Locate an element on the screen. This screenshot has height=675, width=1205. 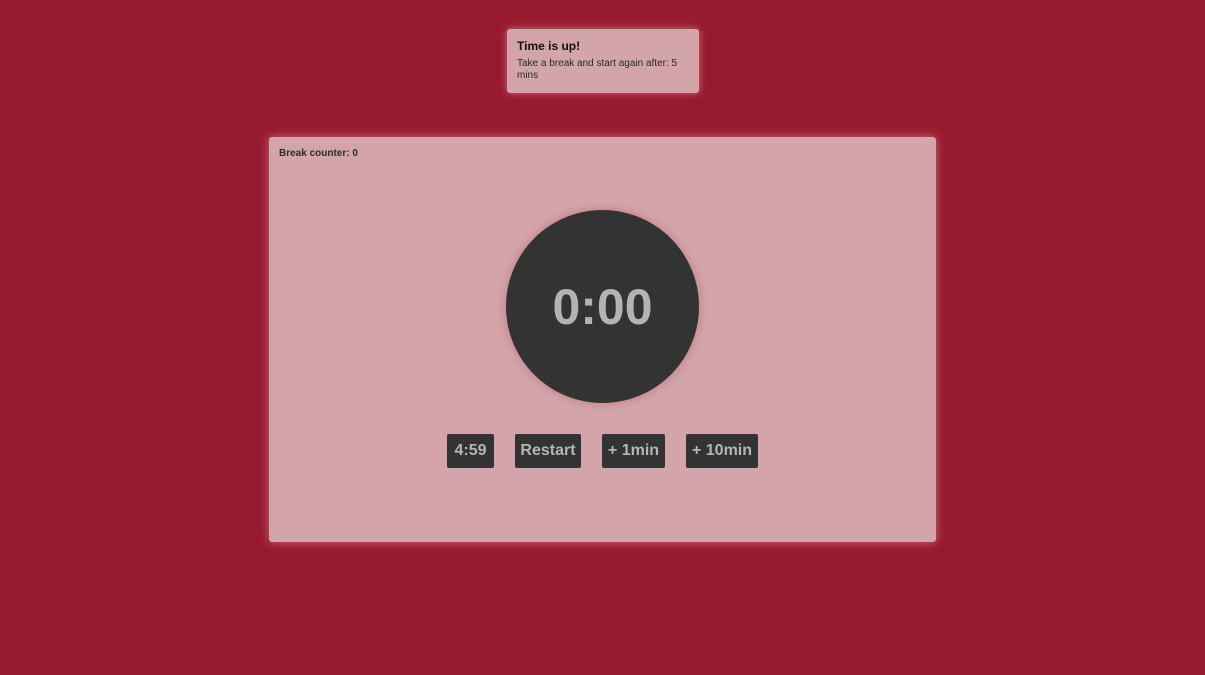
add-ten-minutes-button: + 10min is located at coordinates (722, 451).